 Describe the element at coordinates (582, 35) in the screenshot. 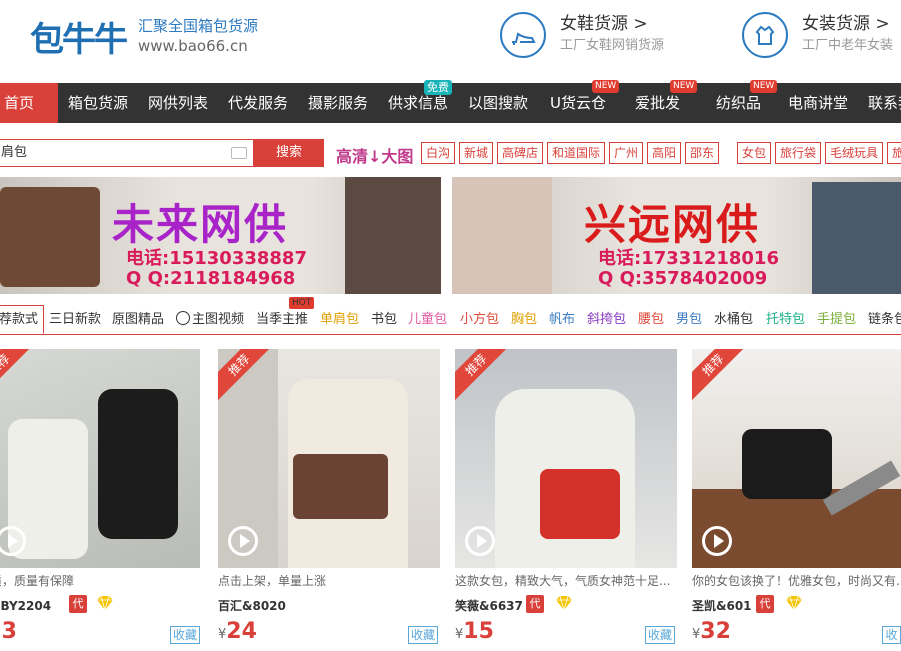

I see `header-category-shoes: 女鞋货源 > 工厂女鞋网销货源` at that location.